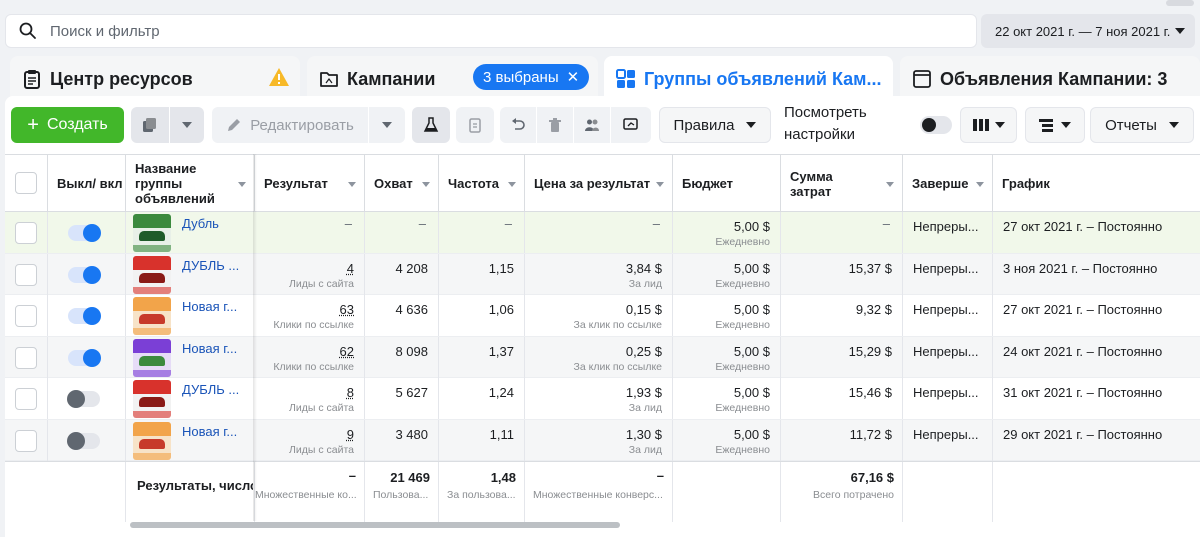 The height and width of the screenshot is (537, 1200). I want to click on reach-value: 5 627, so click(411, 392).